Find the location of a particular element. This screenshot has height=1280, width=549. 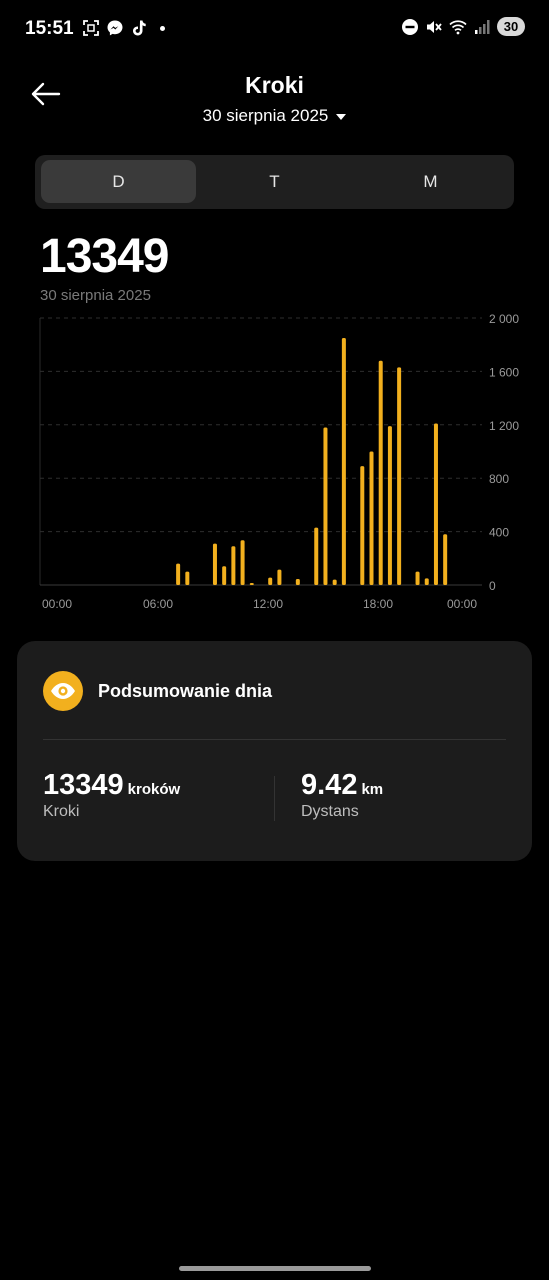

dnd-icon is located at coordinates (410, 26).